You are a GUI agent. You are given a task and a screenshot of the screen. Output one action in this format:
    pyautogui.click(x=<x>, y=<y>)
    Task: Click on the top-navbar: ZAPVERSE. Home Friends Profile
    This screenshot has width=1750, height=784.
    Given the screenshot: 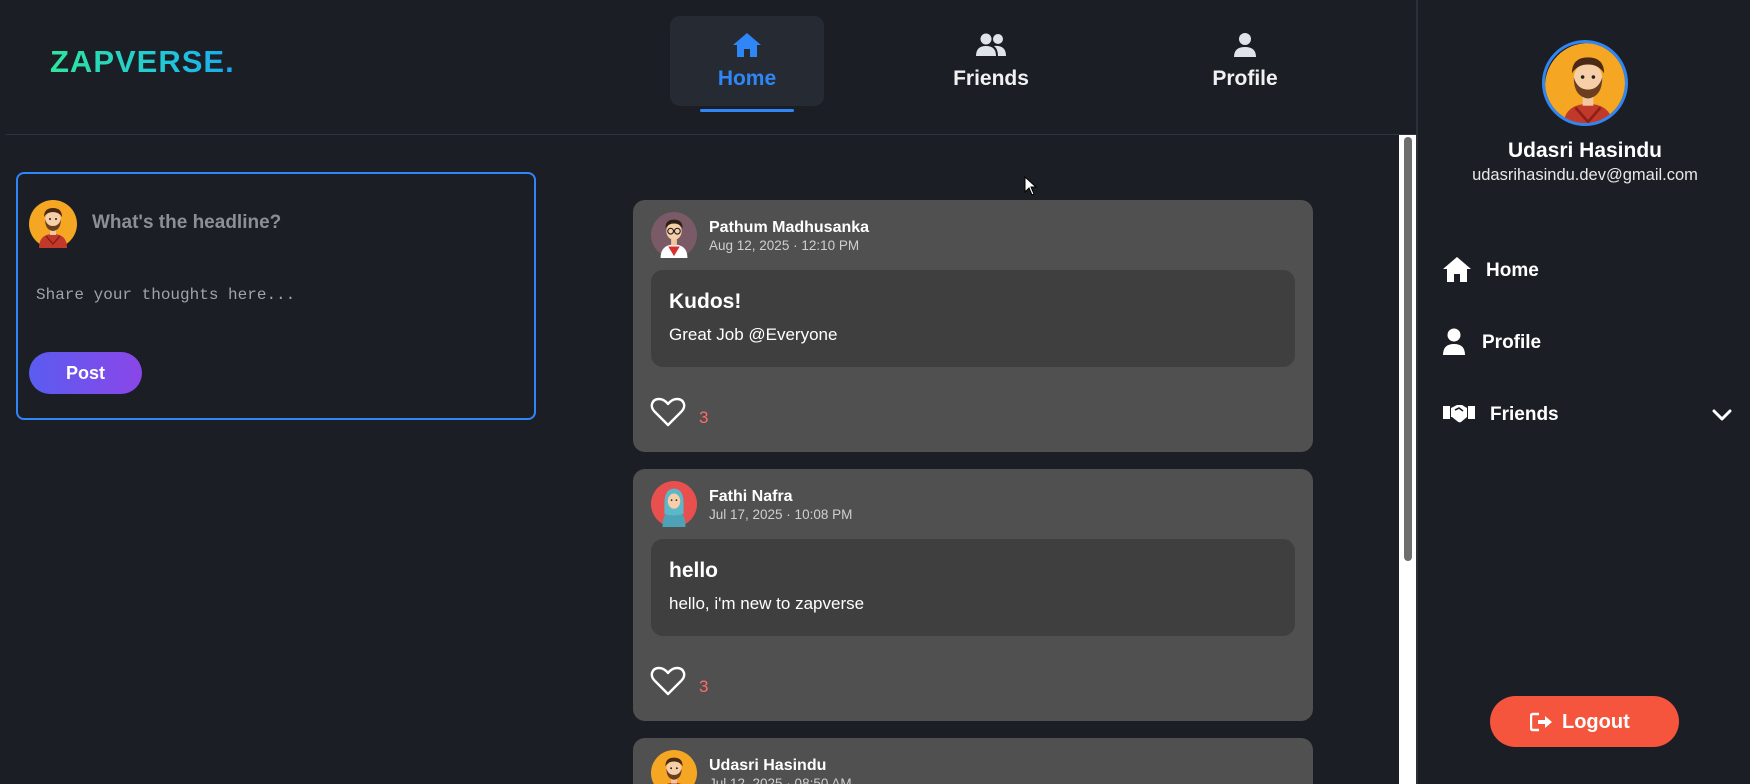 What is the action you would take?
    pyautogui.click(x=711, y=67)
    